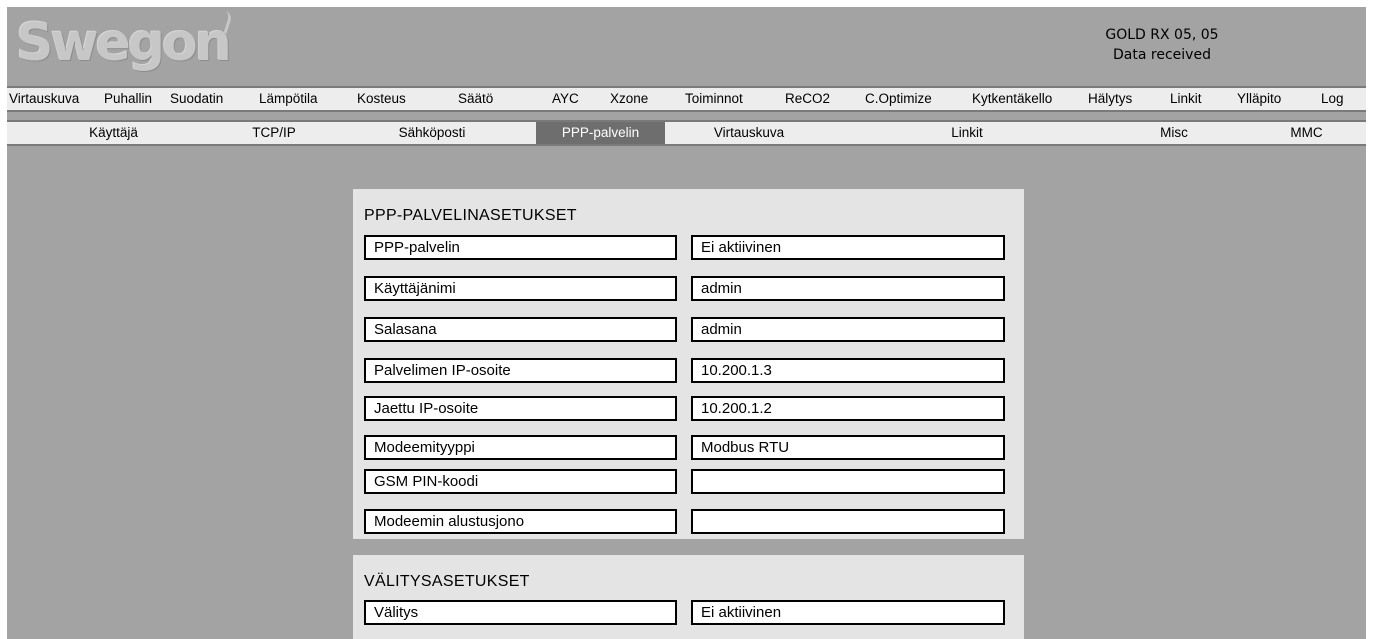 The width and height of the screenshot is (1373, 639). Describe the element at coordinates (848, 481) in the screenshot. I see `gsm-pin-field` at that location.